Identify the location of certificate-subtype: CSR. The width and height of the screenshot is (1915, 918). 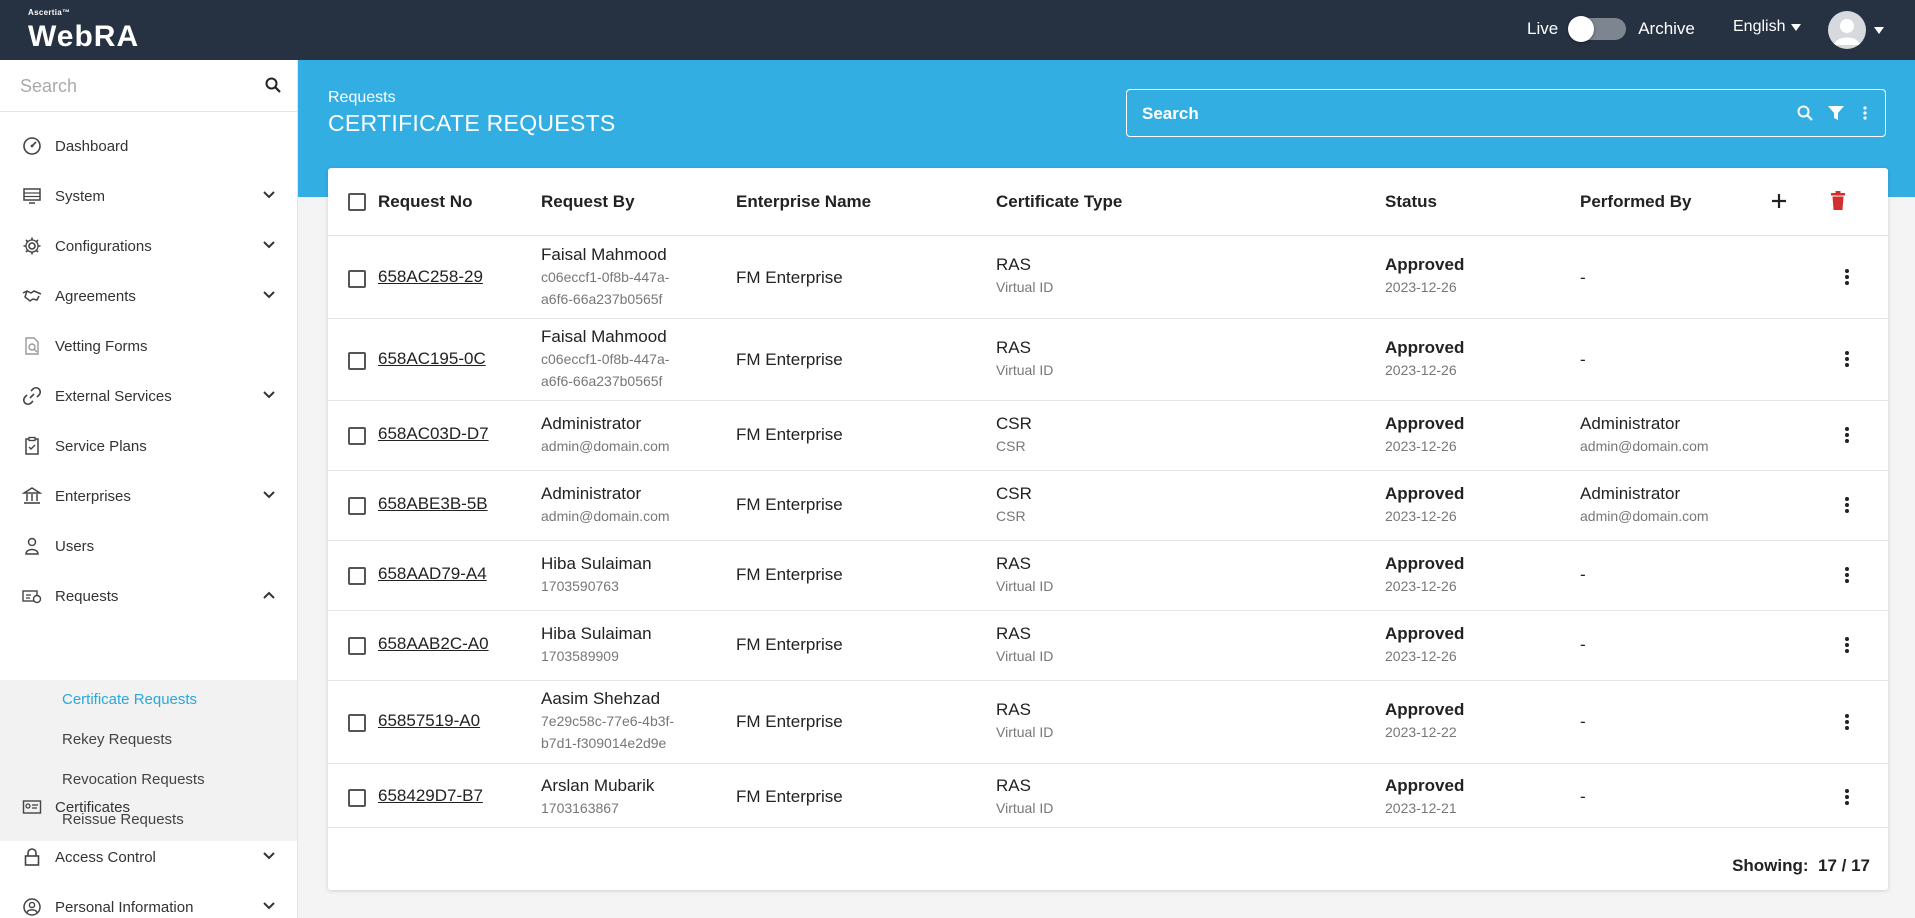
(1011, 446).